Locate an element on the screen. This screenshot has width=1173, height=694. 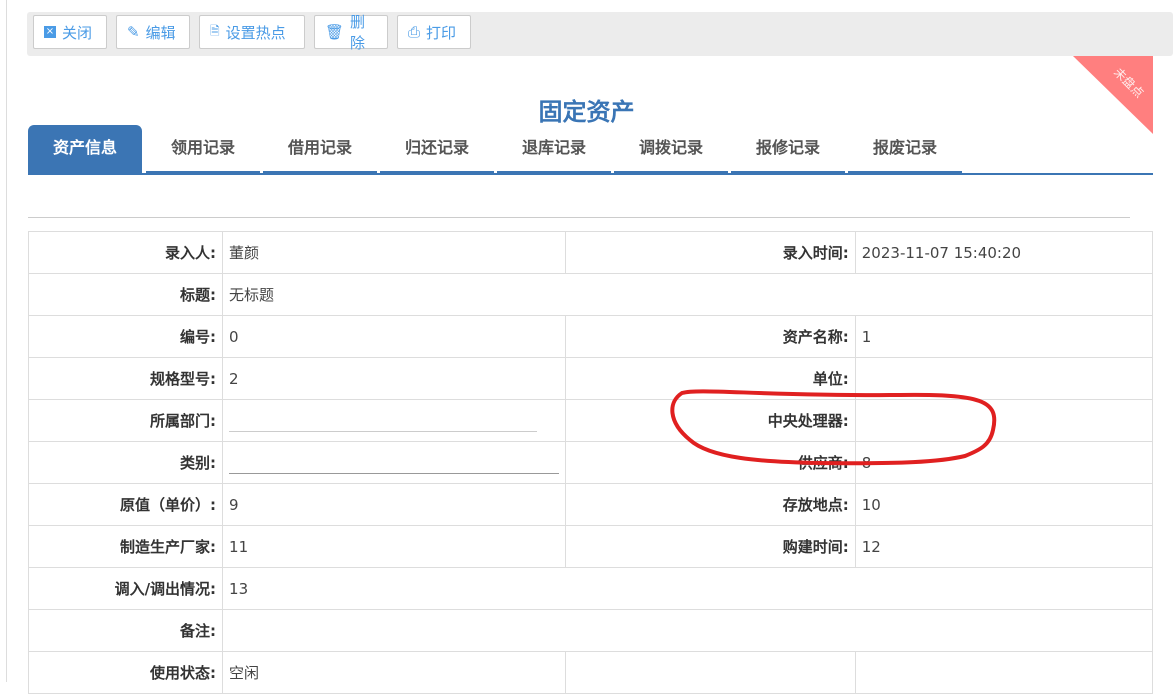
field-label: 规格型号: is located at coordinates (125, 378).